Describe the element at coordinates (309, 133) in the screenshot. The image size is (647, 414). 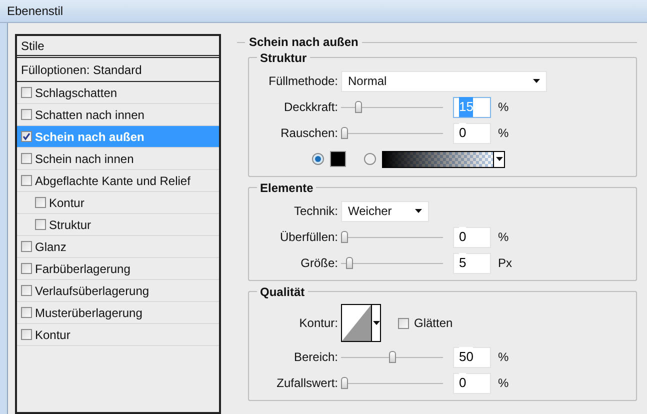
I see `field-label: Rauschen:` at that location.